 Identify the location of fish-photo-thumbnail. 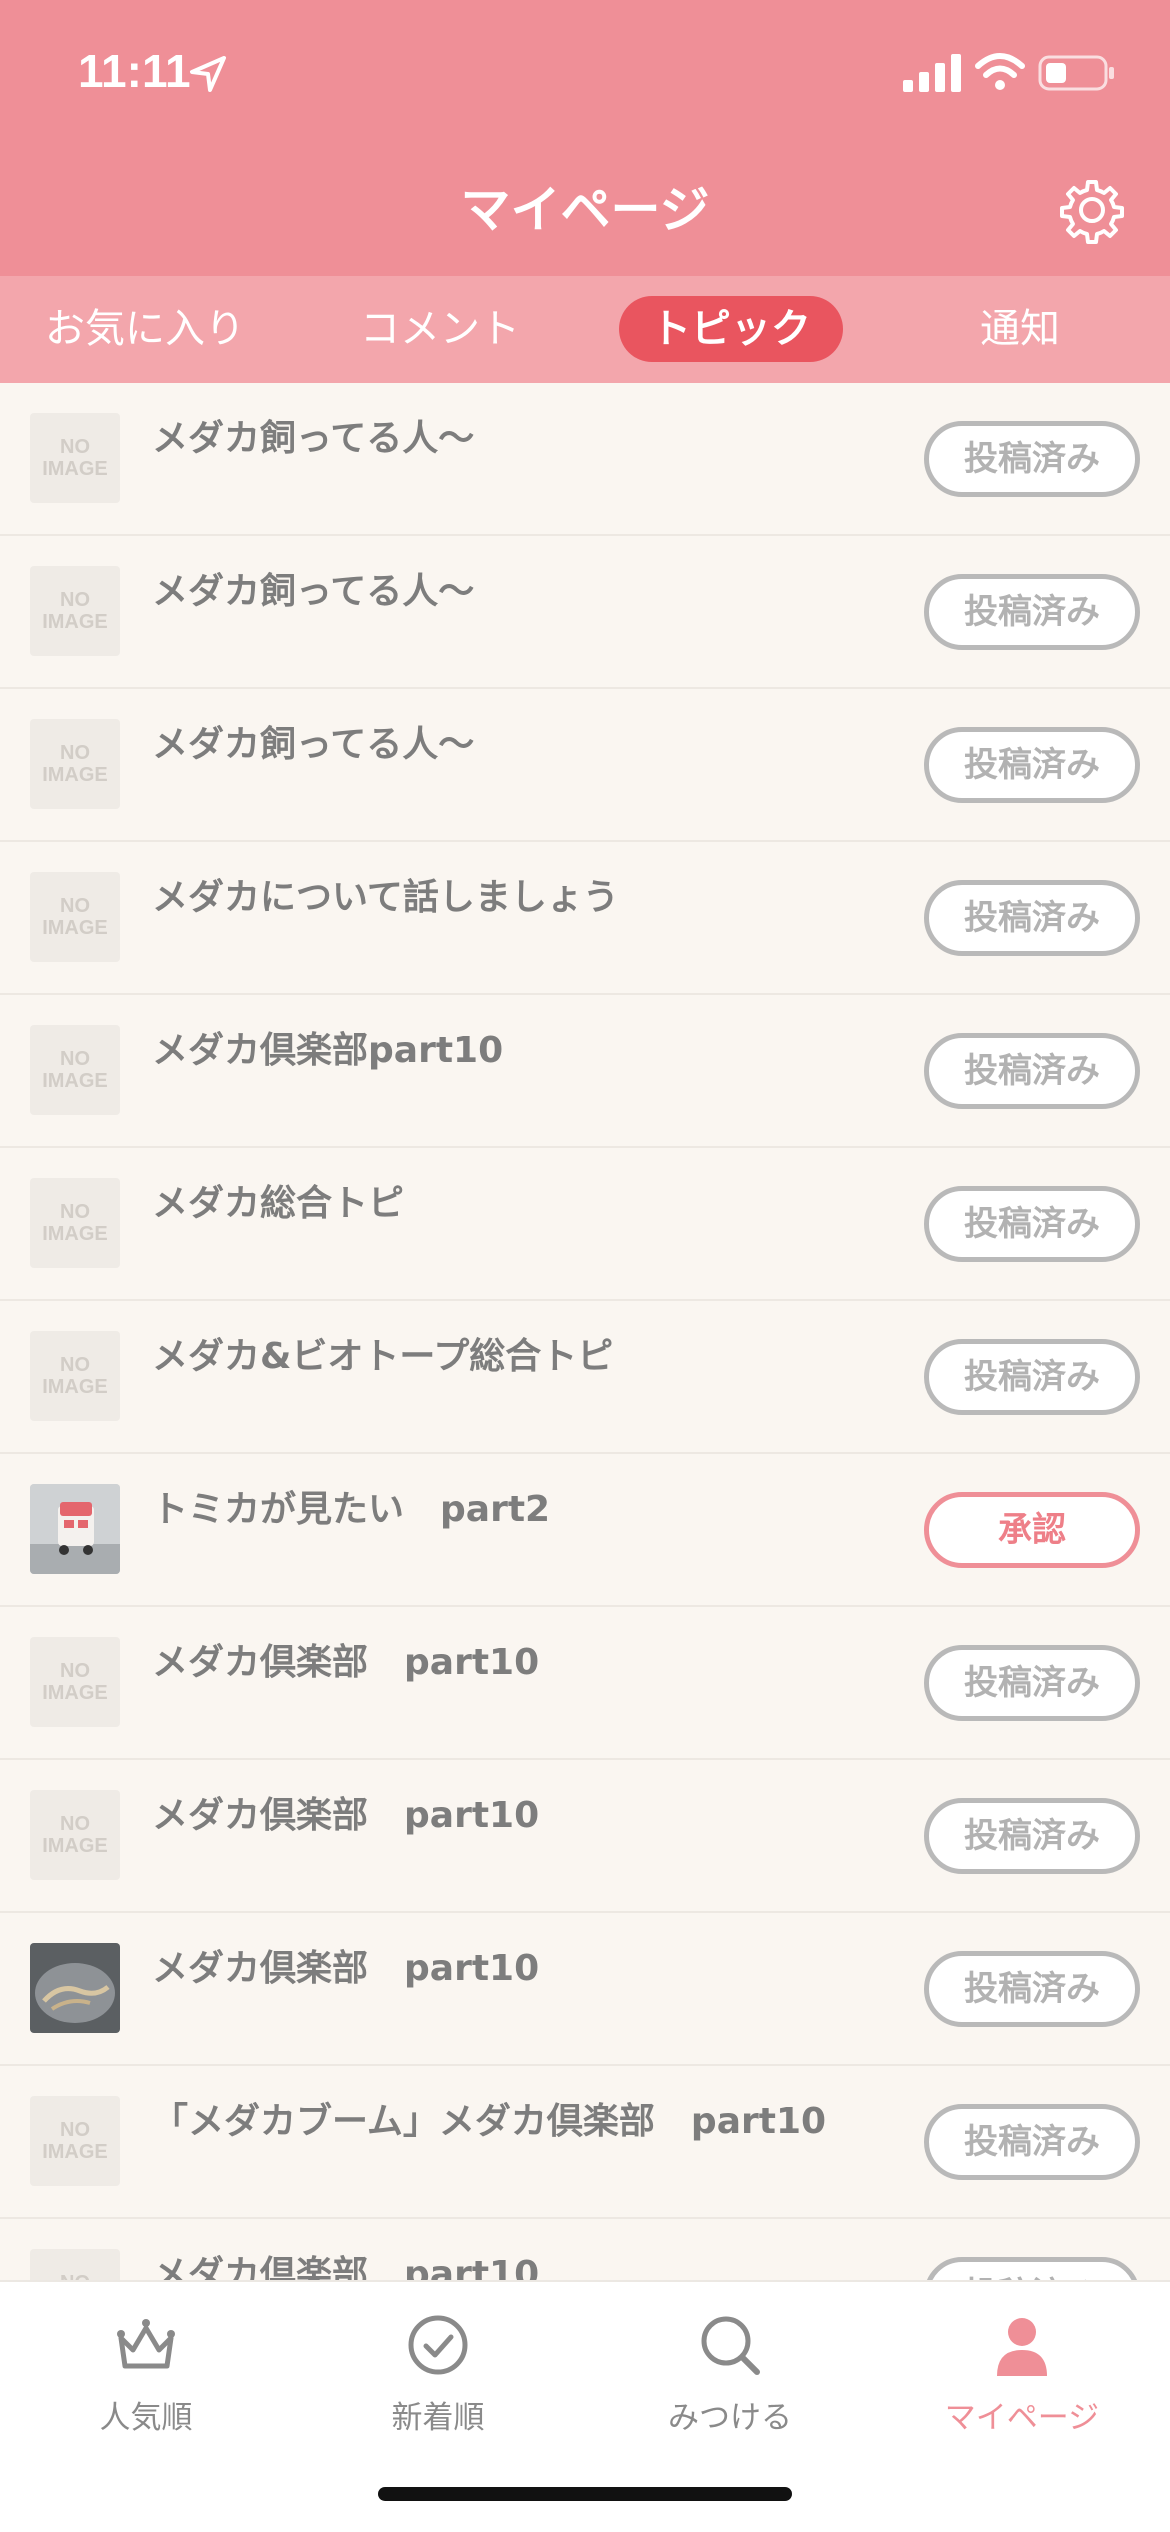
(75, 1988).